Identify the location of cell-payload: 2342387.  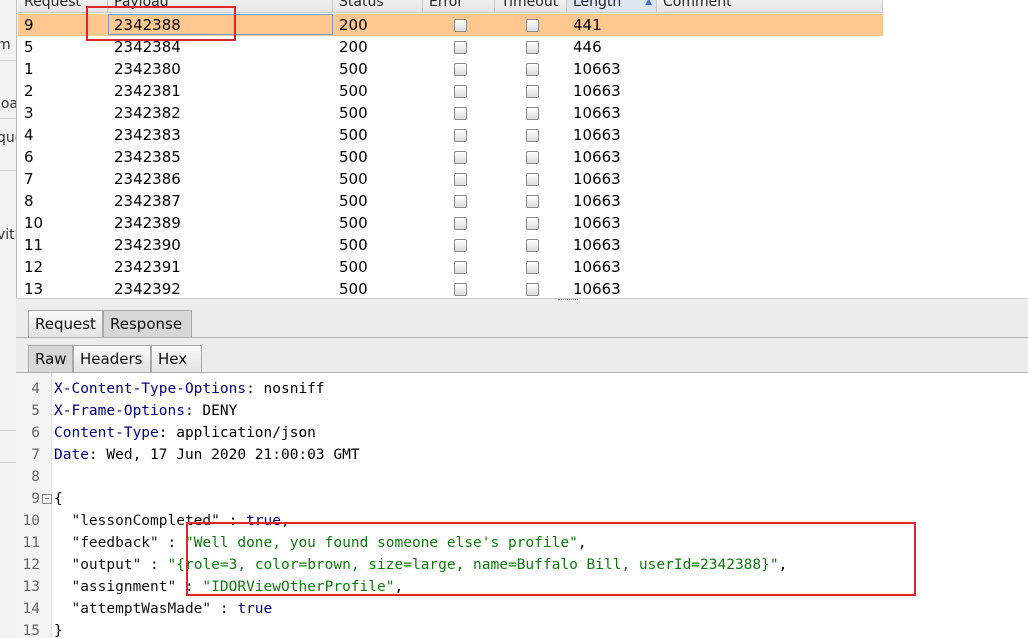
(147, 201).